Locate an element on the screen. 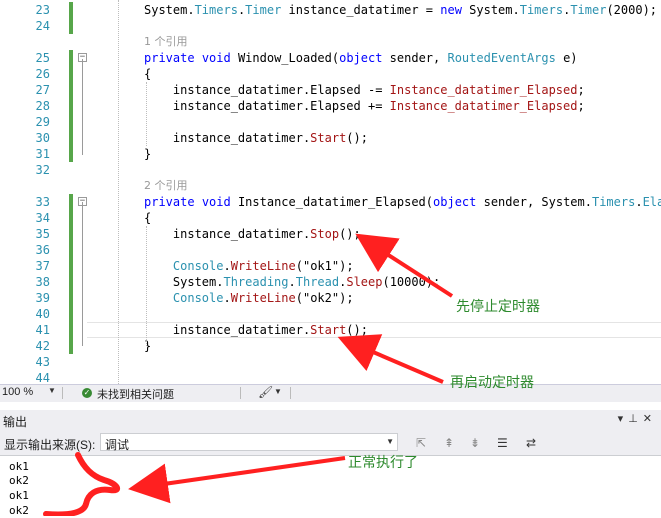  arrow-to-output is located at coordinates (237, 480).